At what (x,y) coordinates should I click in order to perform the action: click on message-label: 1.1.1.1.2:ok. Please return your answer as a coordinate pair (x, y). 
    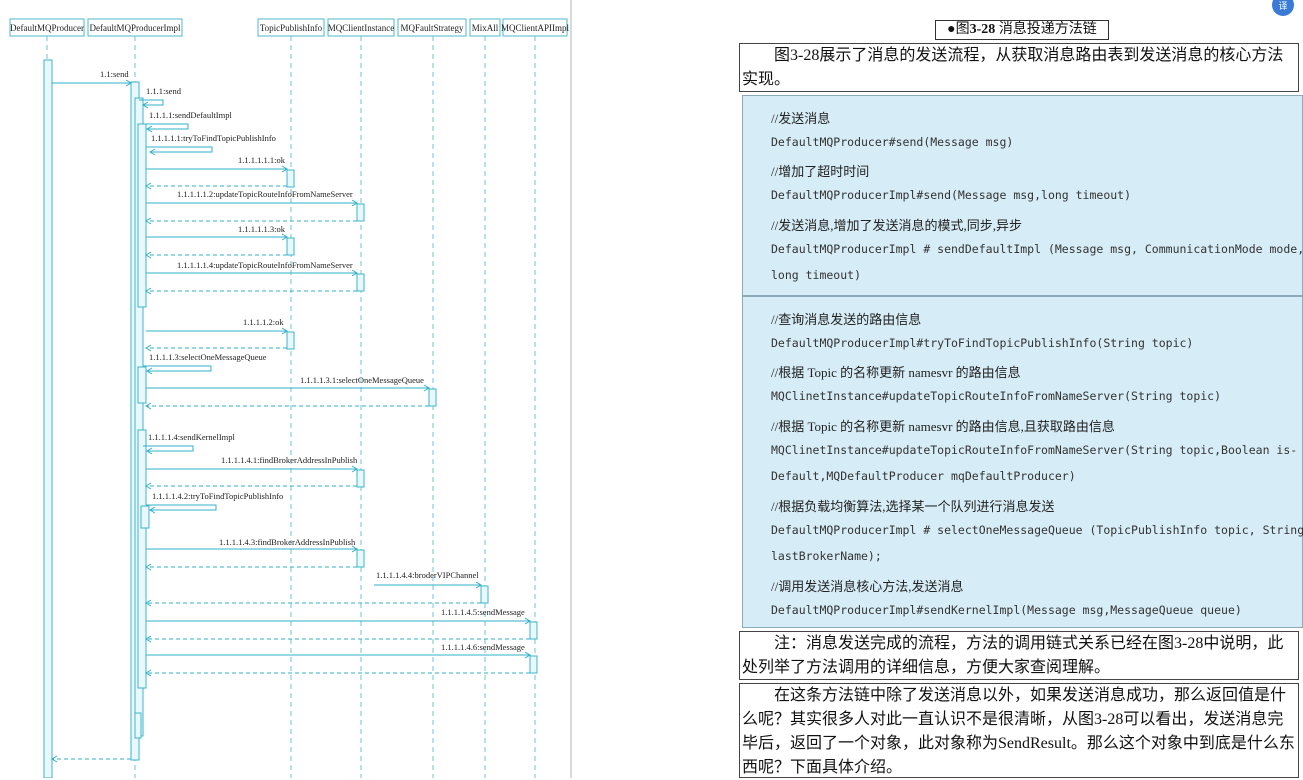
    Looking at the image, I should click on (263, 322).